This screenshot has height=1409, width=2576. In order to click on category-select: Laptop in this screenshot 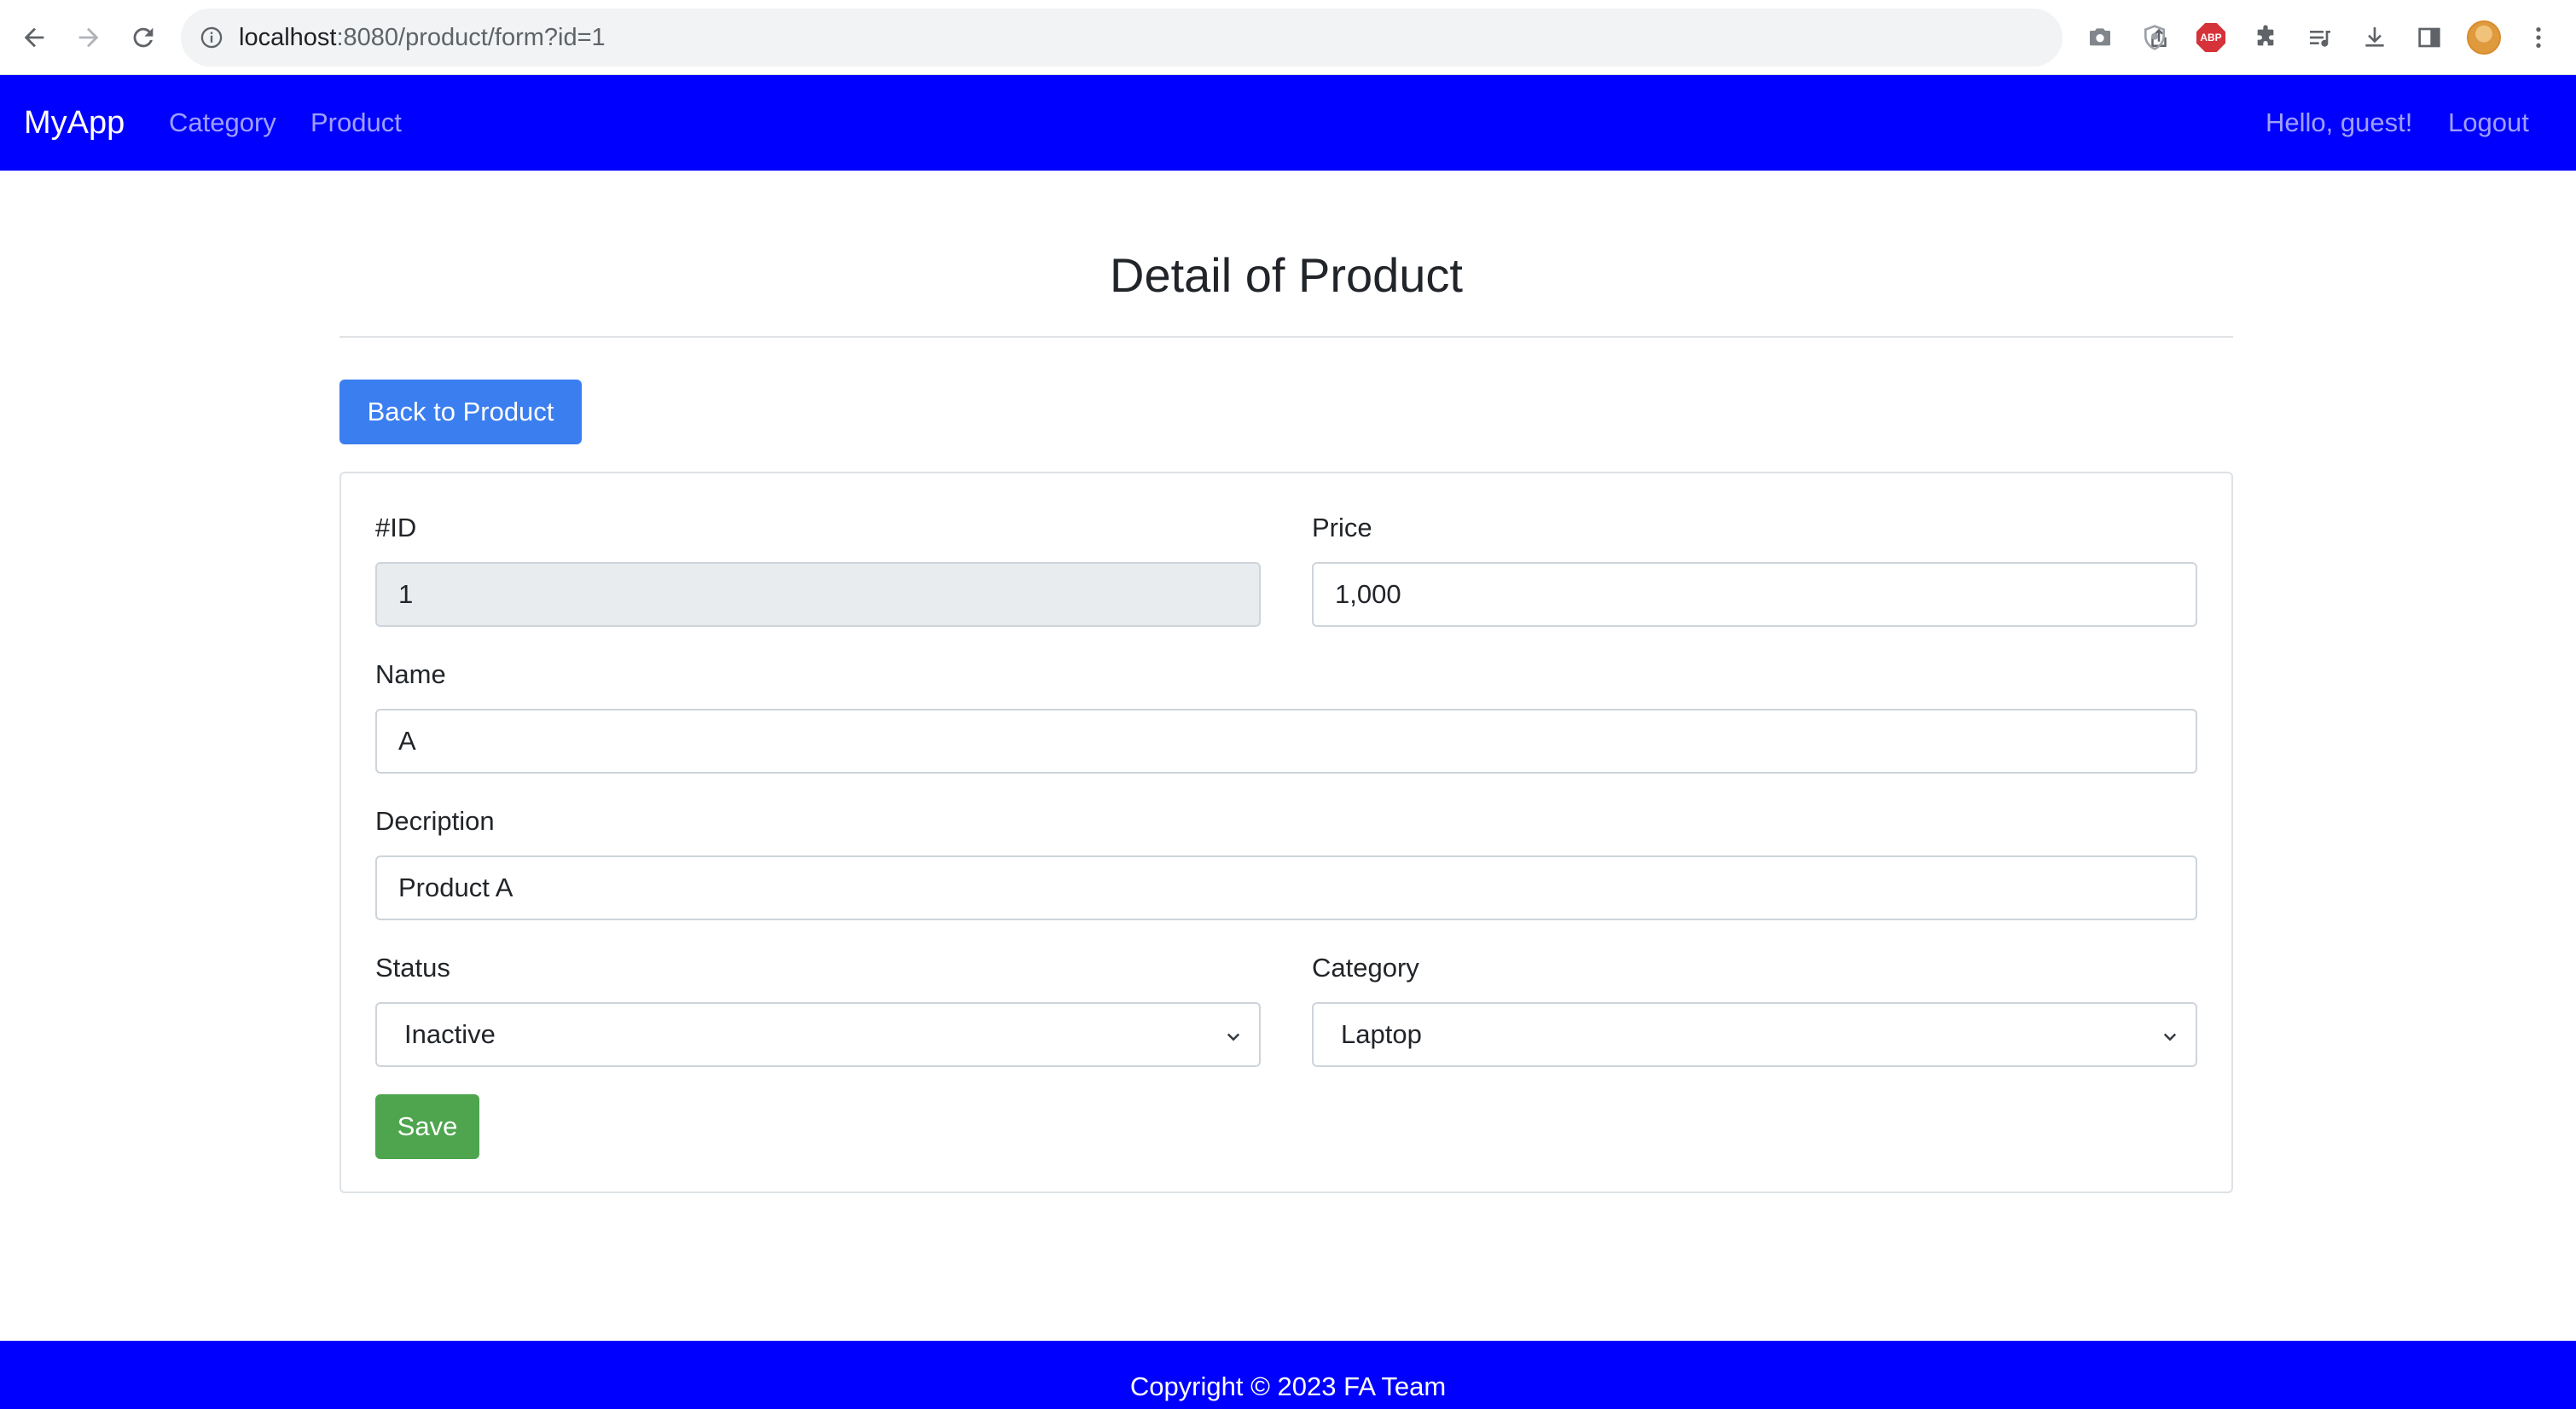, I will do `click(1754, 1034)`.